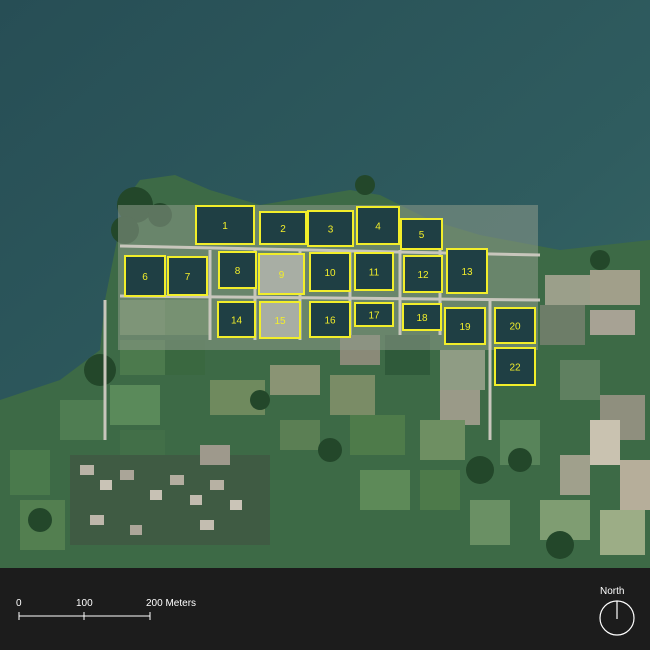 This screenshot has height=650, width=650. I want to click on plot-label: 13, so click(467, 272).